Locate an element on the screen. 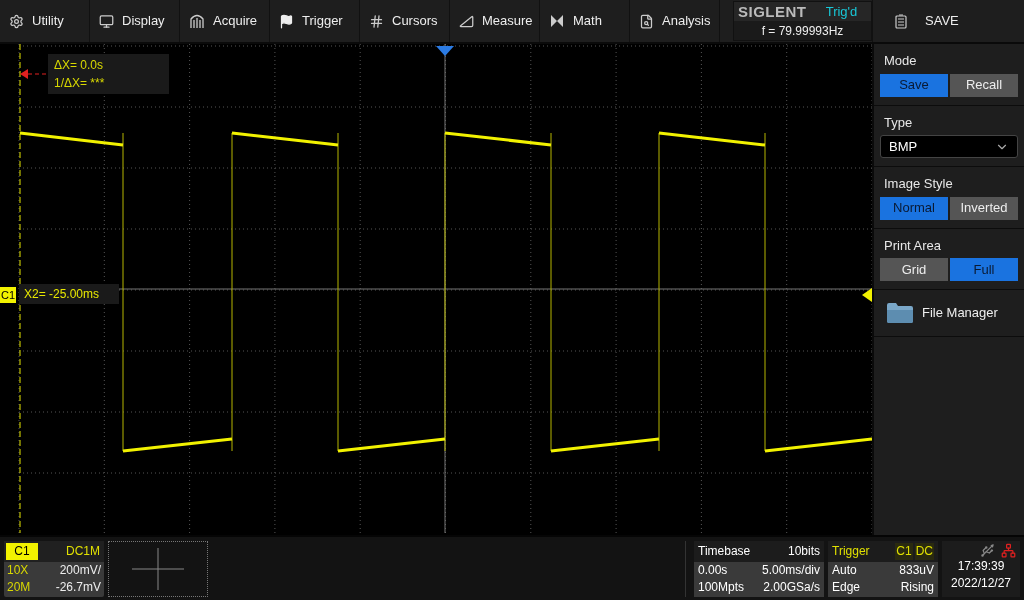  trigger-type: Edge is located at coordinates (846, 587).